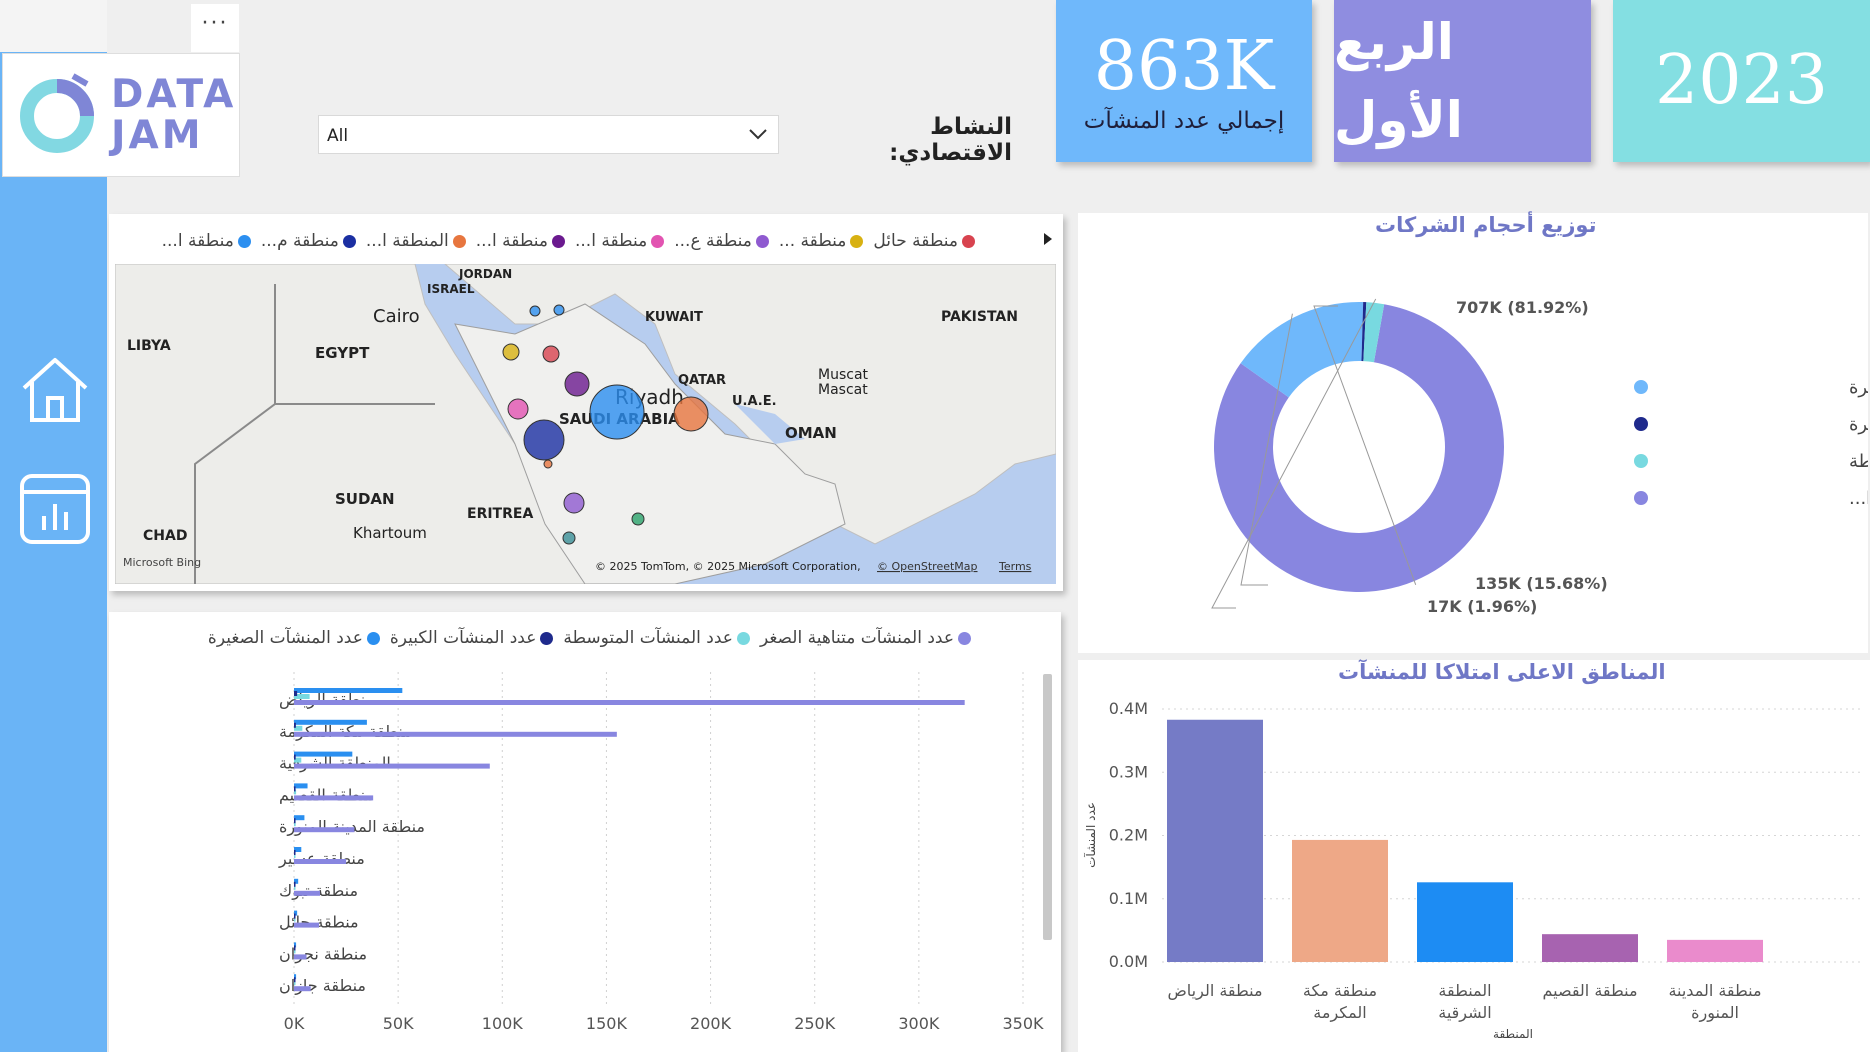 Image resolution: width=1870 pixels, height=1052 pixels. Describe the element at coordinates (1048, 239) in the screenshot. I see `legend-next-icon` at that location.